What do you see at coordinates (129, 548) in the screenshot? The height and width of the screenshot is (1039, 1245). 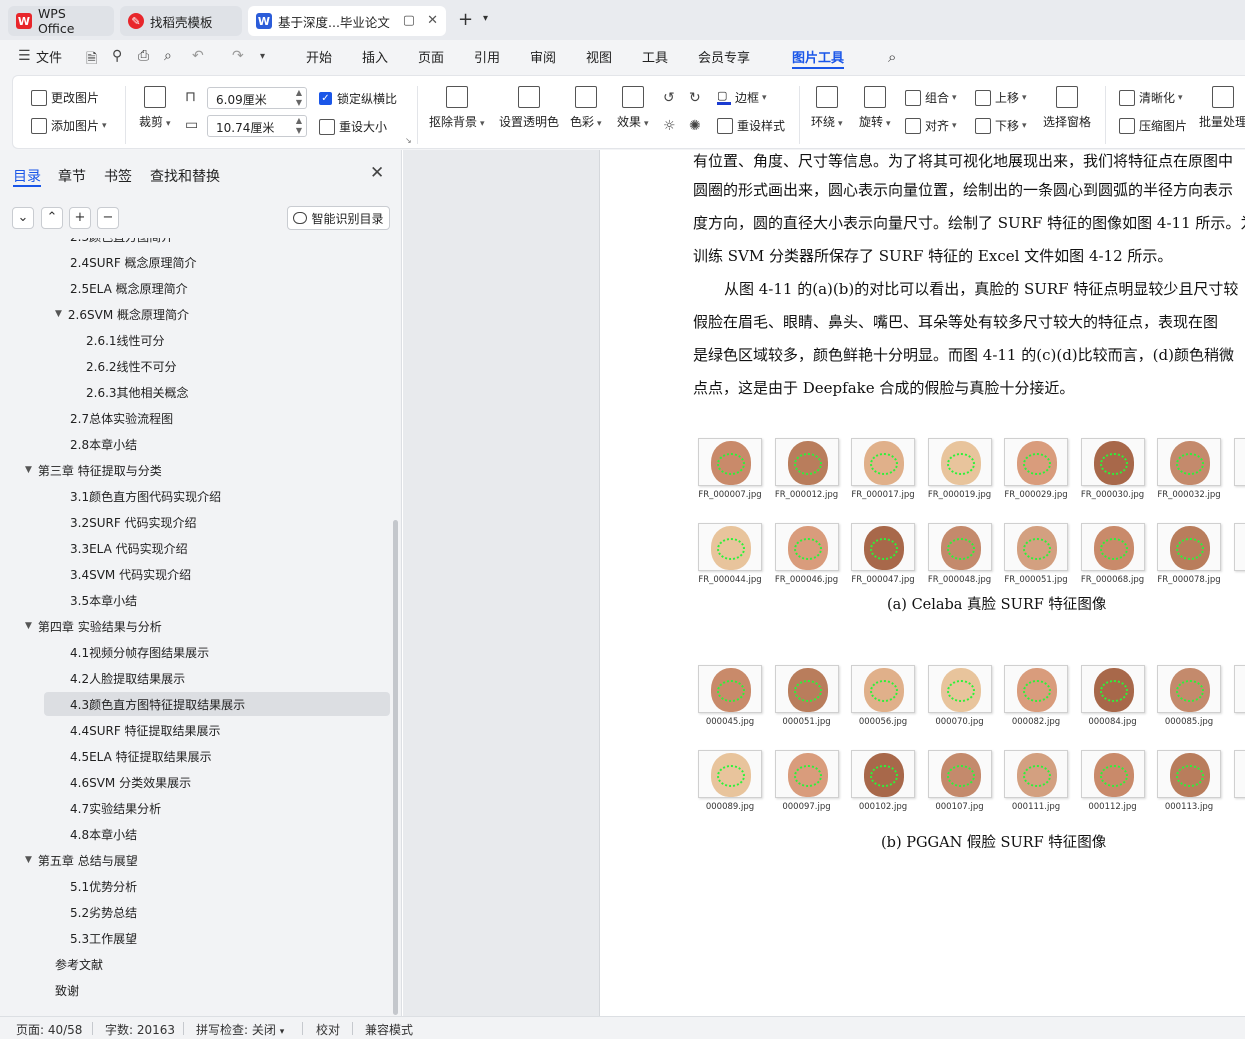 I see `toc-item: 3.3ELA 代码实现介绍` at bounding box center [129, 548].